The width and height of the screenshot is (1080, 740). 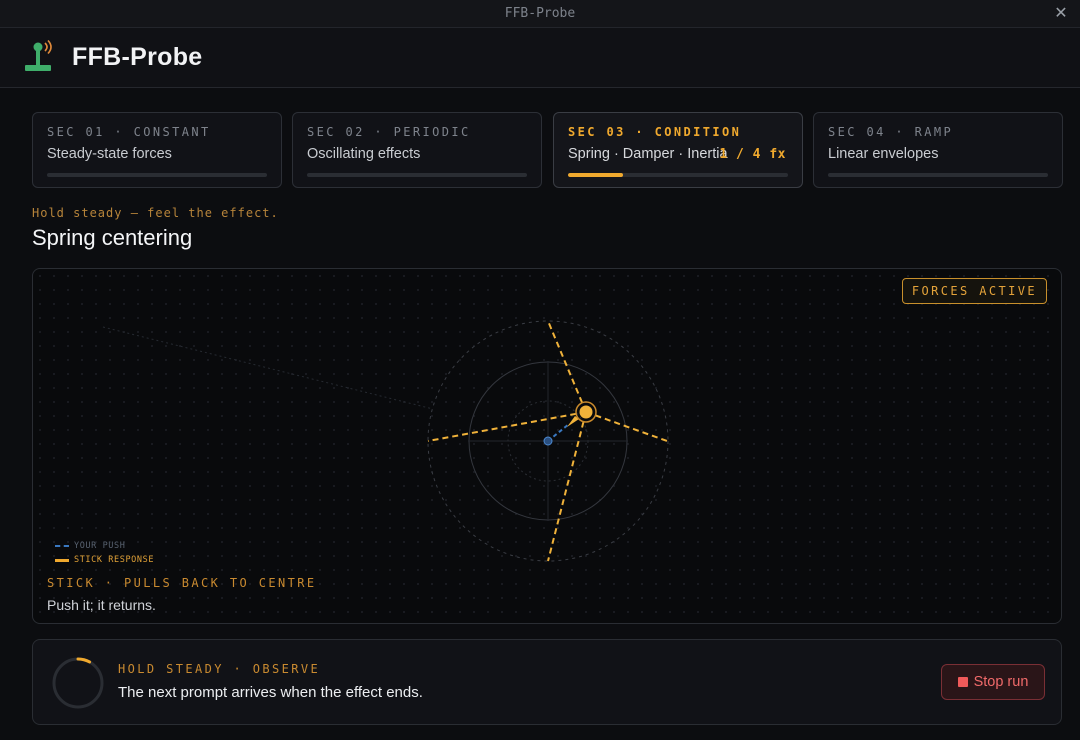 What do you see at coordinates (891, 132) in the screenshot?
I see `section-tag: SEC 04 · RAMP` at bounding box center [891, 132].